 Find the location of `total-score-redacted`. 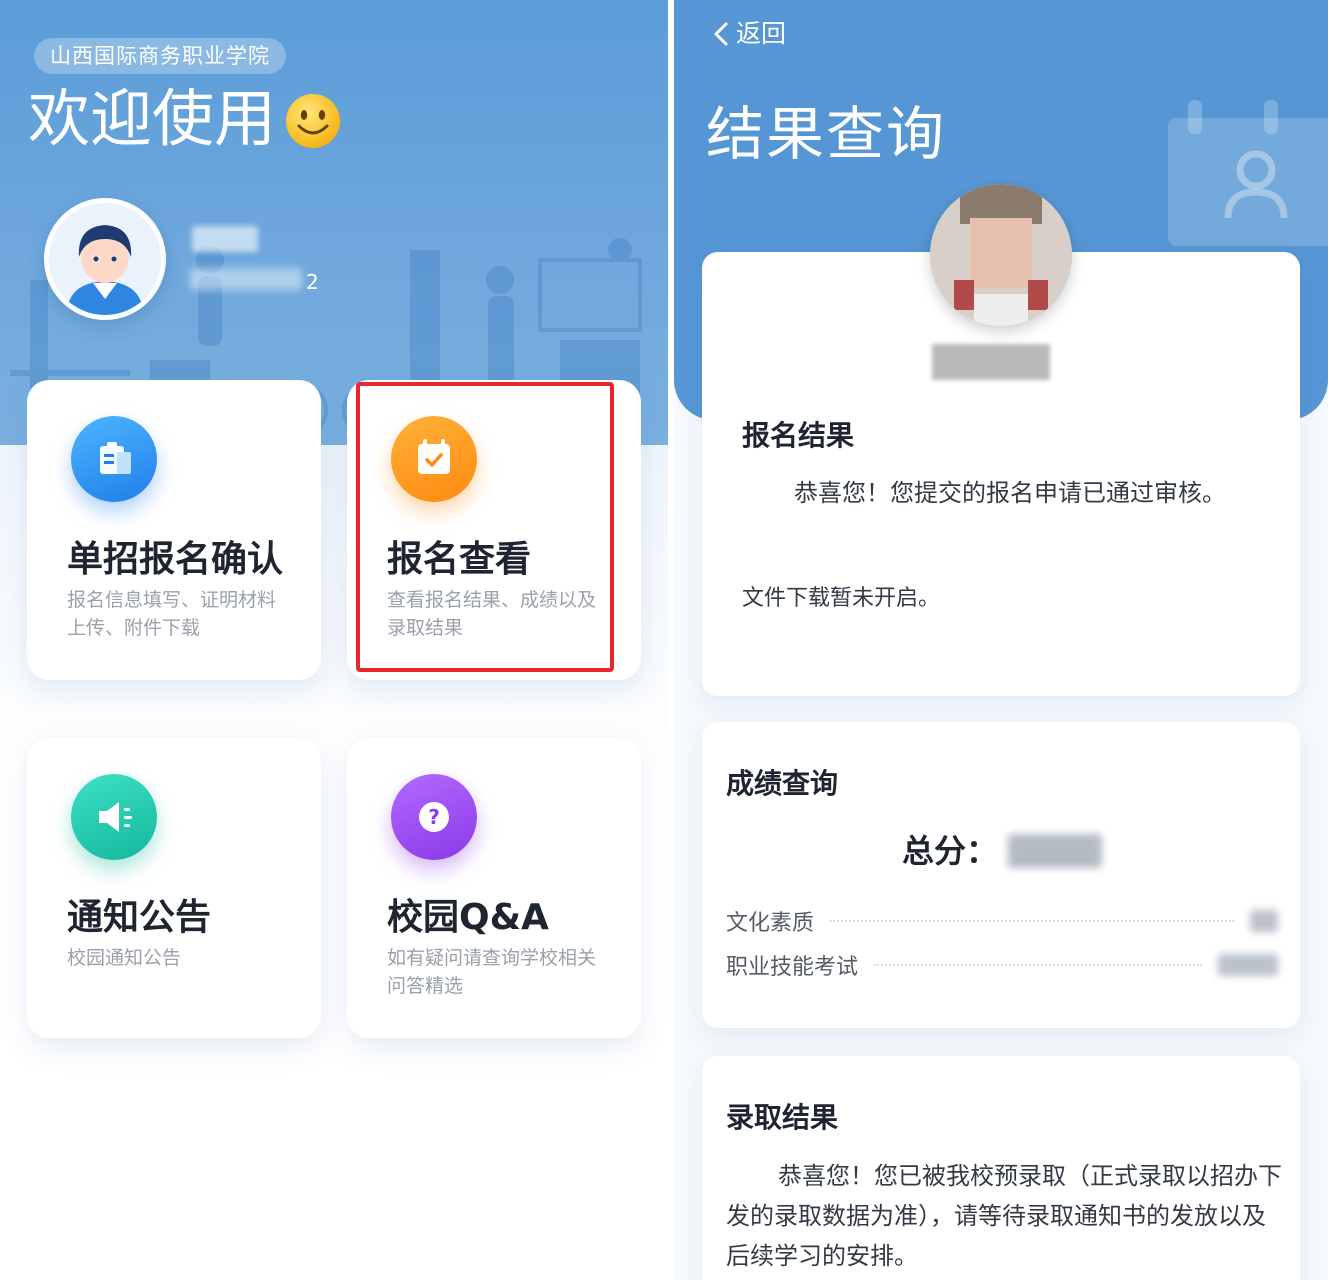

total-score-redacted is located at coordinates (1055, 851).